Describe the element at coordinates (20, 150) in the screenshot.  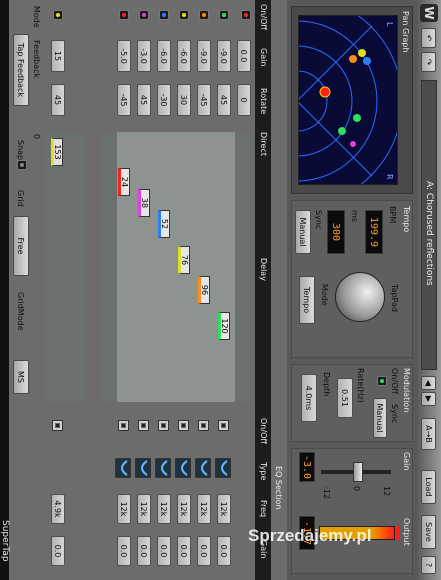
I see `snap-label: Snap` at that location.